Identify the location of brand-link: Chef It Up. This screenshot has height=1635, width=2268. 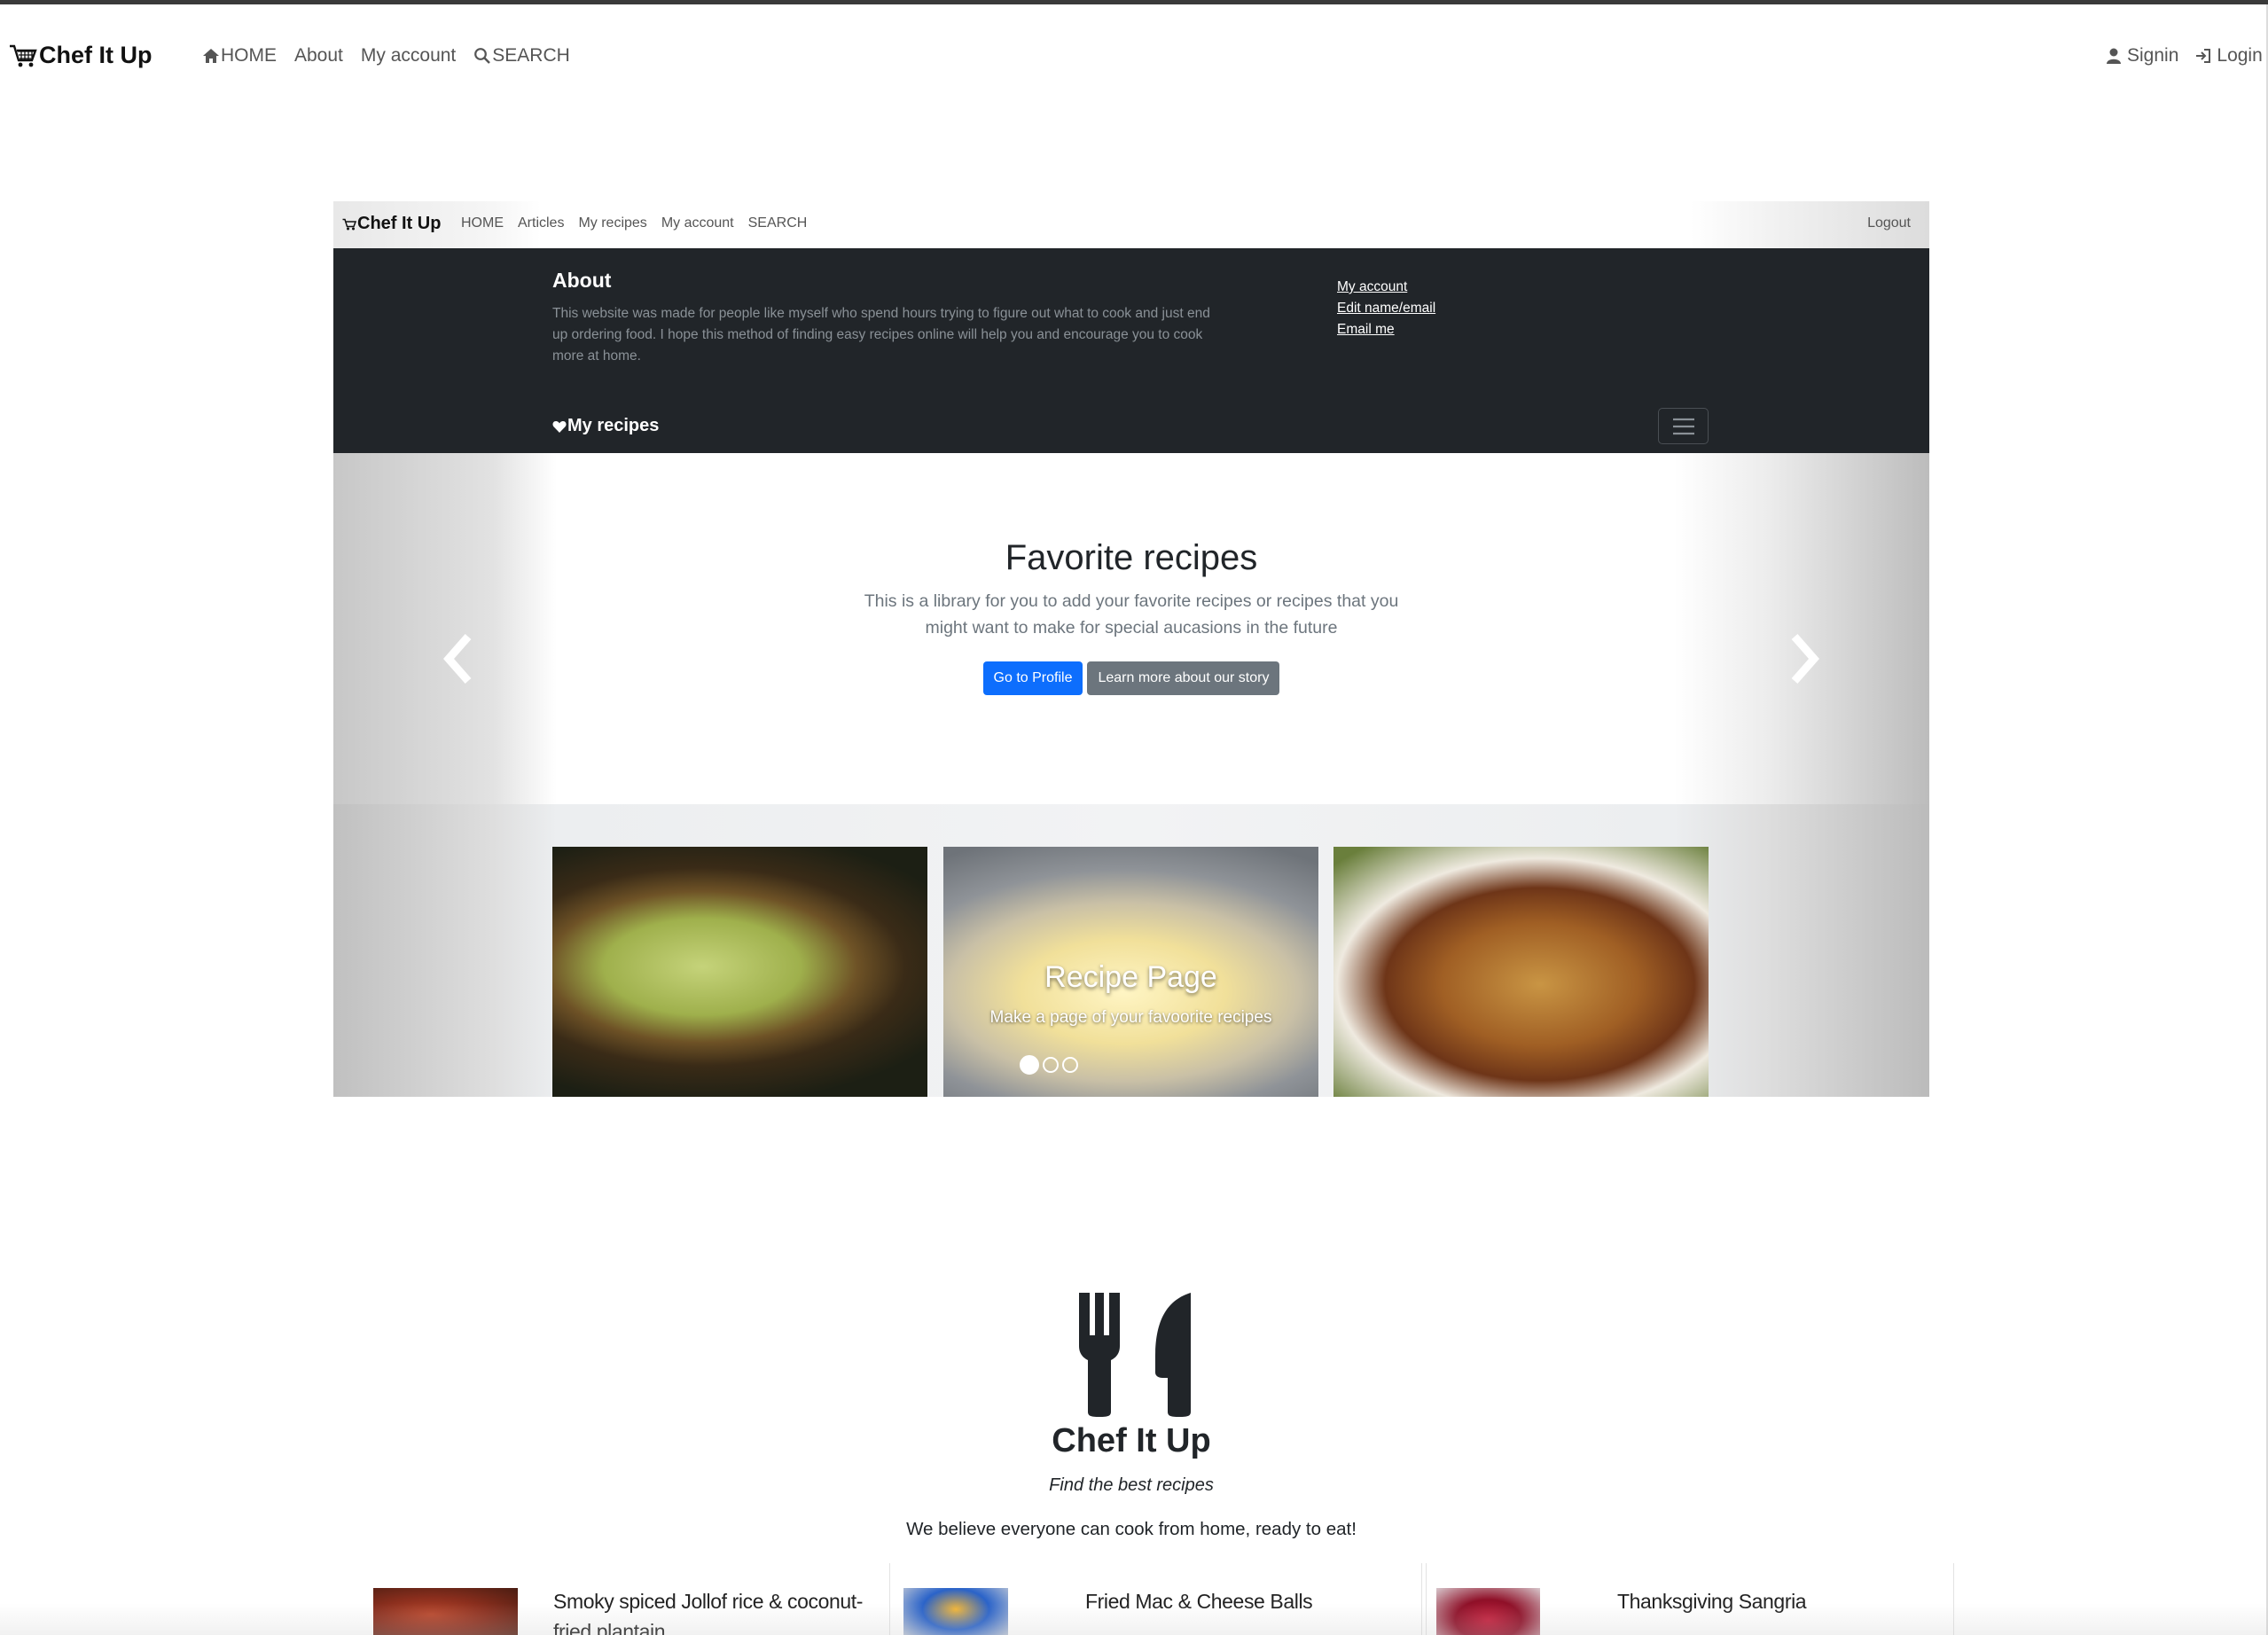
(81, 55).